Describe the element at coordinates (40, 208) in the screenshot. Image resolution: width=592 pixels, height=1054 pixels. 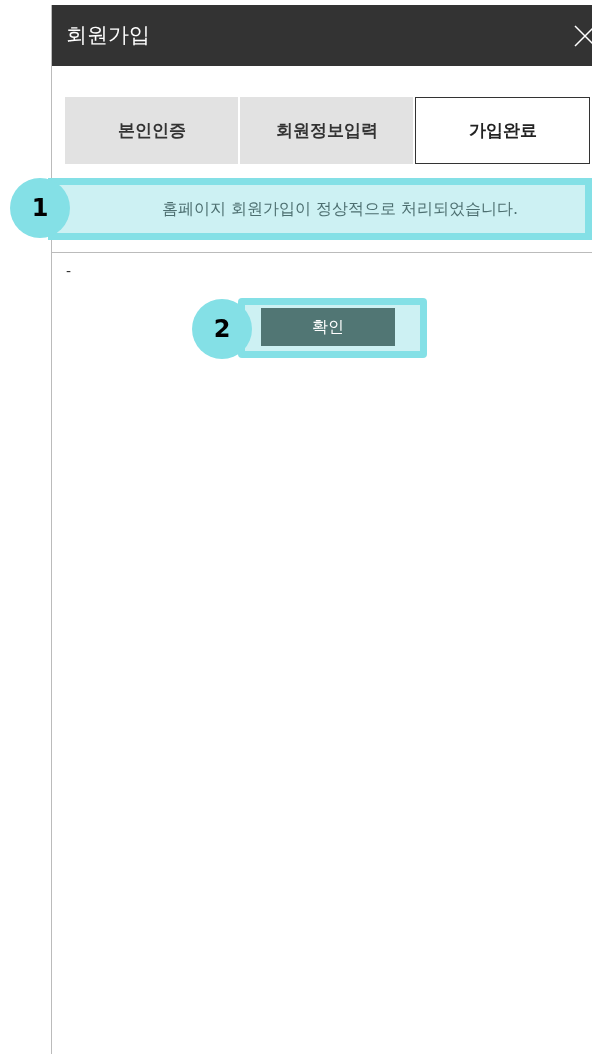
I see `step-badge: 1` at that location.